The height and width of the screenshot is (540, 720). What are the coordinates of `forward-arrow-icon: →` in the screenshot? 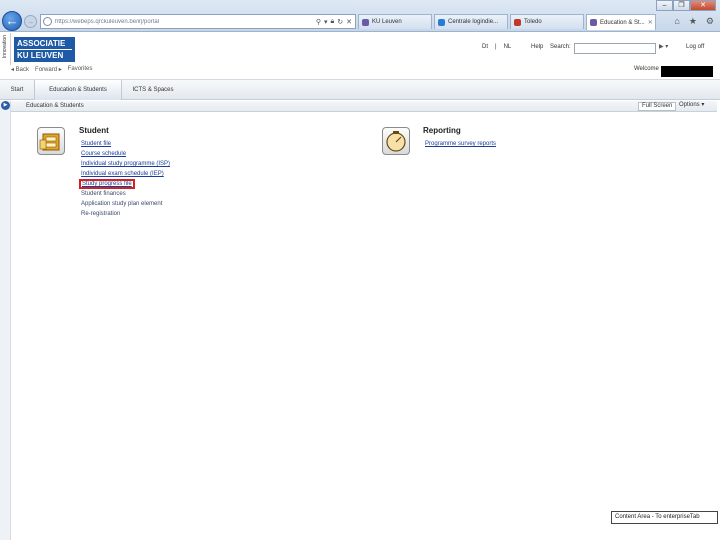 It's located at (30, 21).